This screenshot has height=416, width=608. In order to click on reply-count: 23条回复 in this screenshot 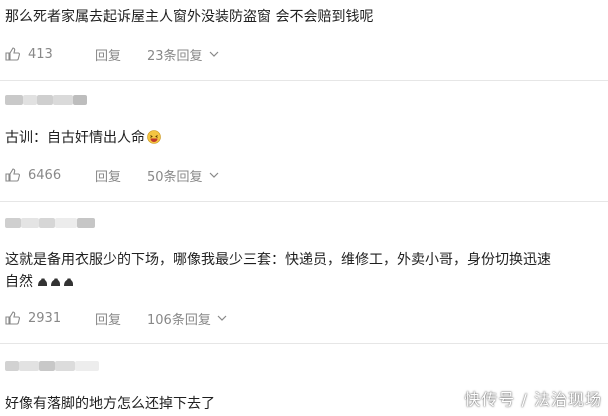, I will do `click(175, 56)`.